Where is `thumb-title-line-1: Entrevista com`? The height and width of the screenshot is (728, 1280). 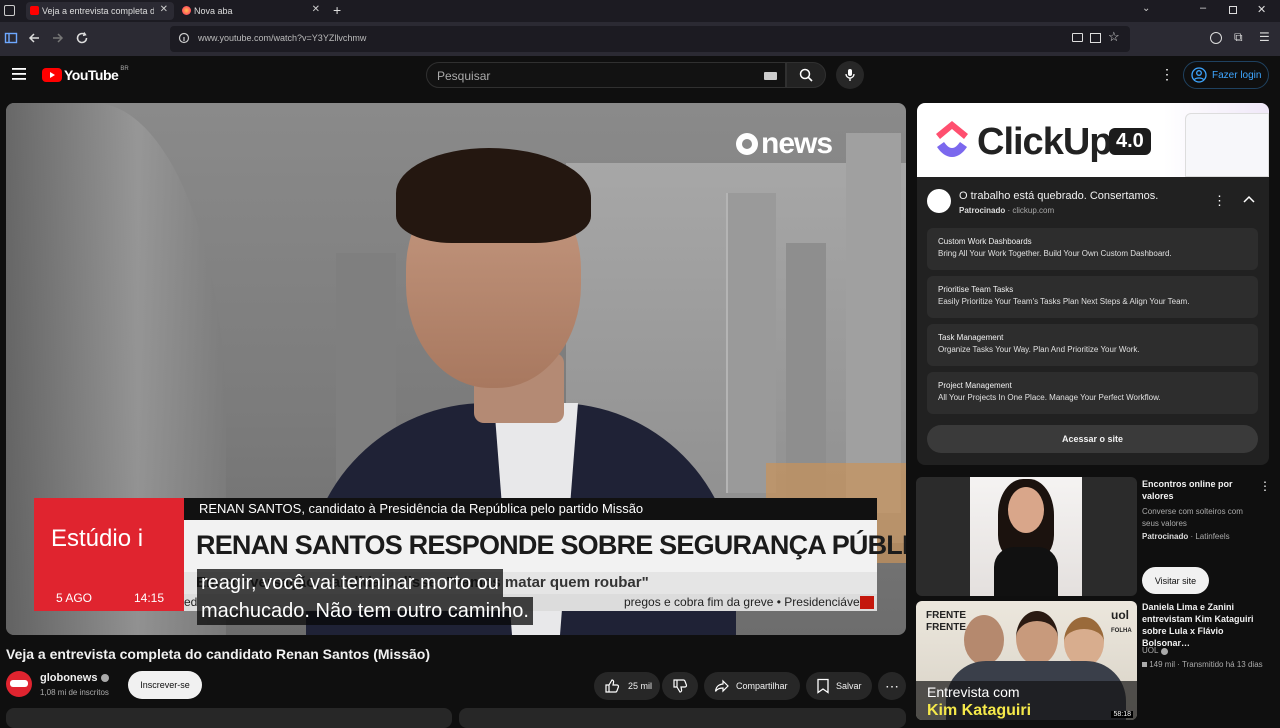 thumb-title-line-1: Entrevista com is located at coordinates (973, 692).